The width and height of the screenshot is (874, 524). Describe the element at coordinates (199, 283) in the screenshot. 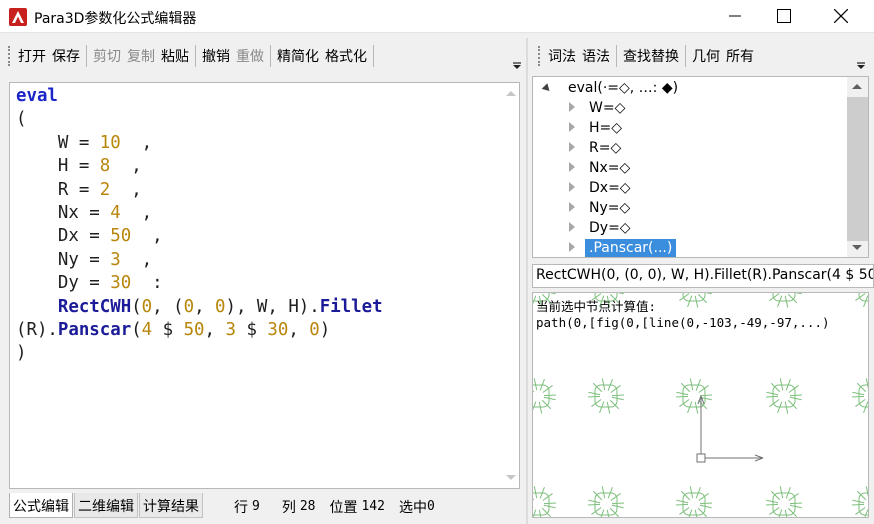

I see `code-line: Dy = 30 :` at that location.